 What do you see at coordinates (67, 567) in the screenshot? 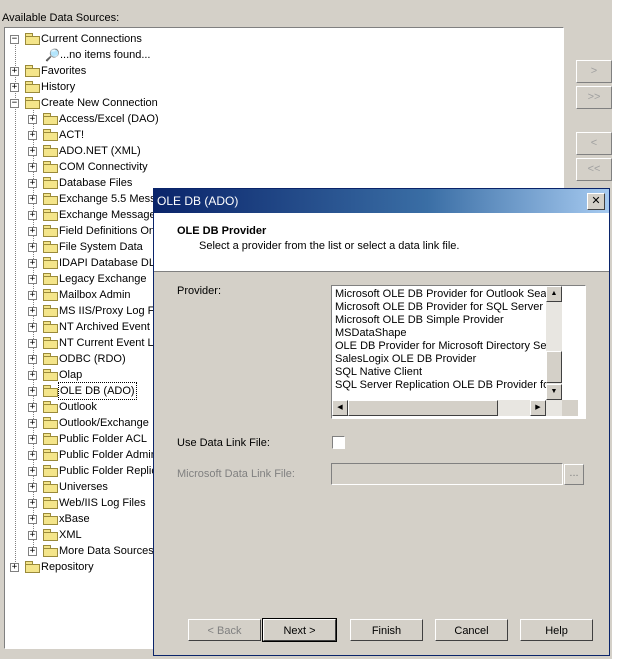
I see `tree-item-label: Repository` at bounding box center [67, 567].